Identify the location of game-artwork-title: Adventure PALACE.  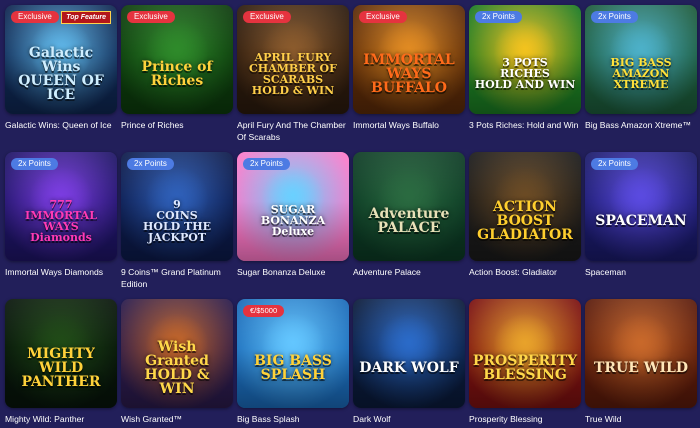
(409, 220).